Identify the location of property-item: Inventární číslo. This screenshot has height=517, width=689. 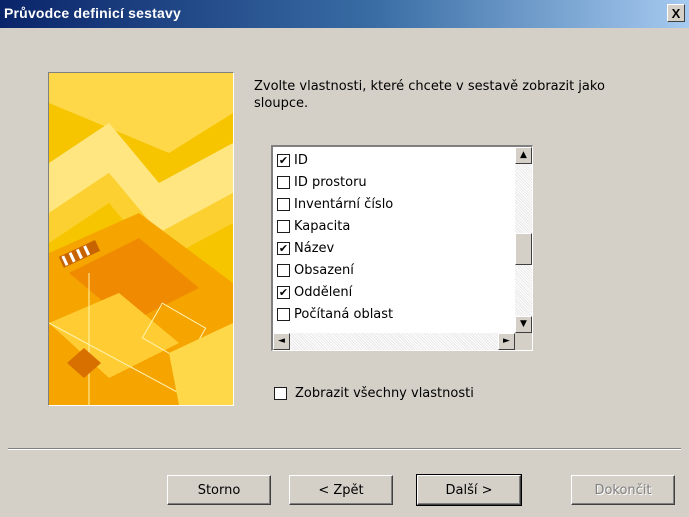
(392, 204).